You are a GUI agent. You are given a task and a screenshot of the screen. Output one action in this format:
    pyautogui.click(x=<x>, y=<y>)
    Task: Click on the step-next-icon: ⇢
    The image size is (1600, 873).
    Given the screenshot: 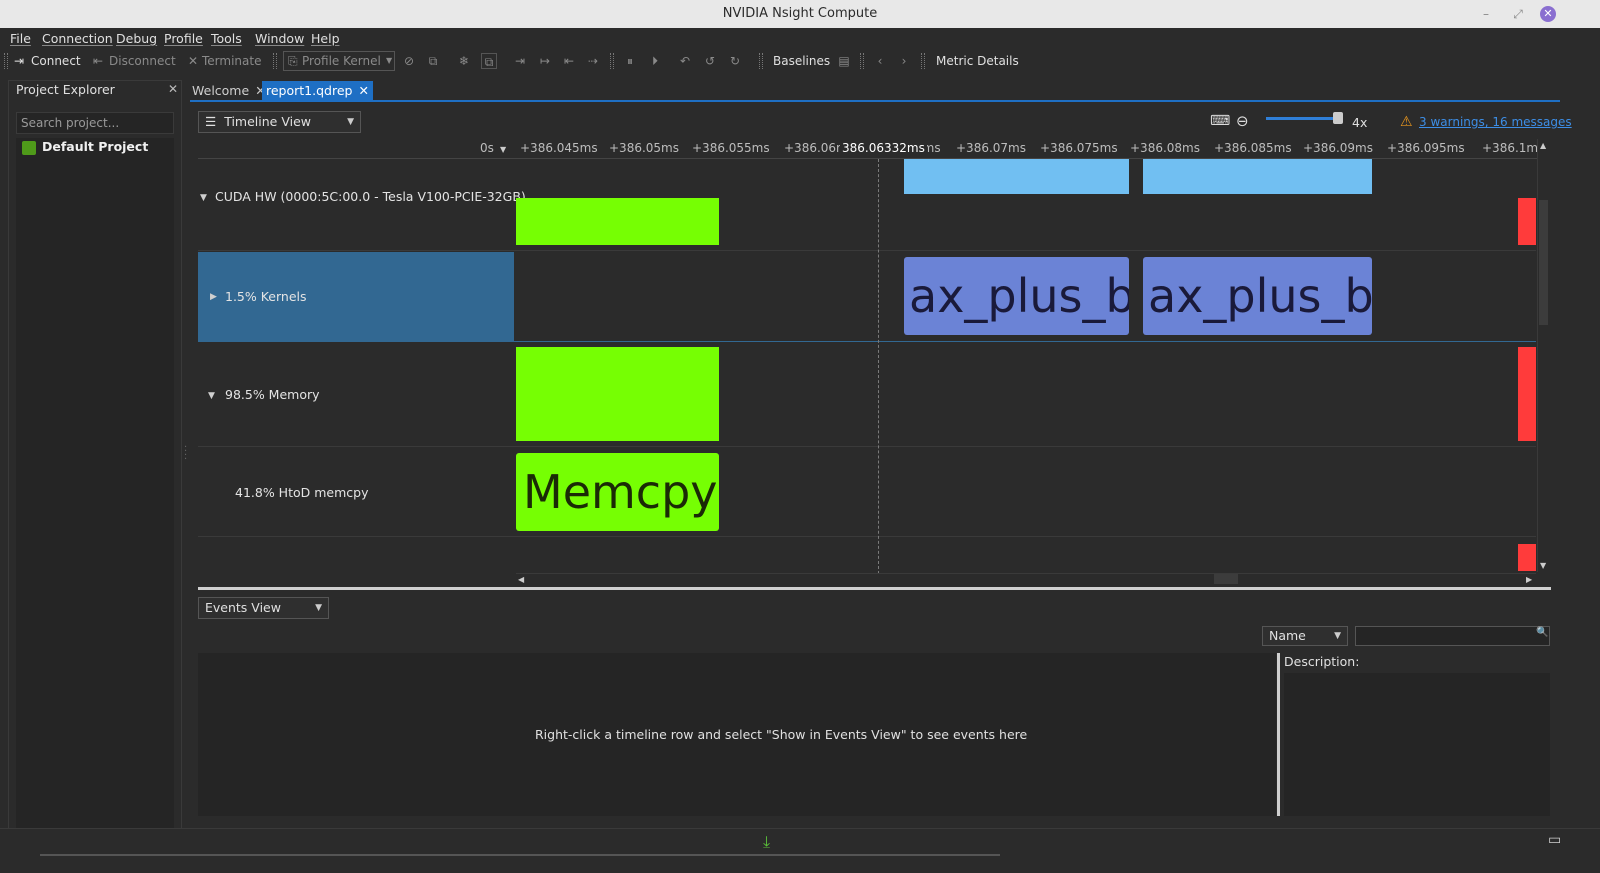 What is the action you would take?
    pyautogui.click(x=593, y=61)
    